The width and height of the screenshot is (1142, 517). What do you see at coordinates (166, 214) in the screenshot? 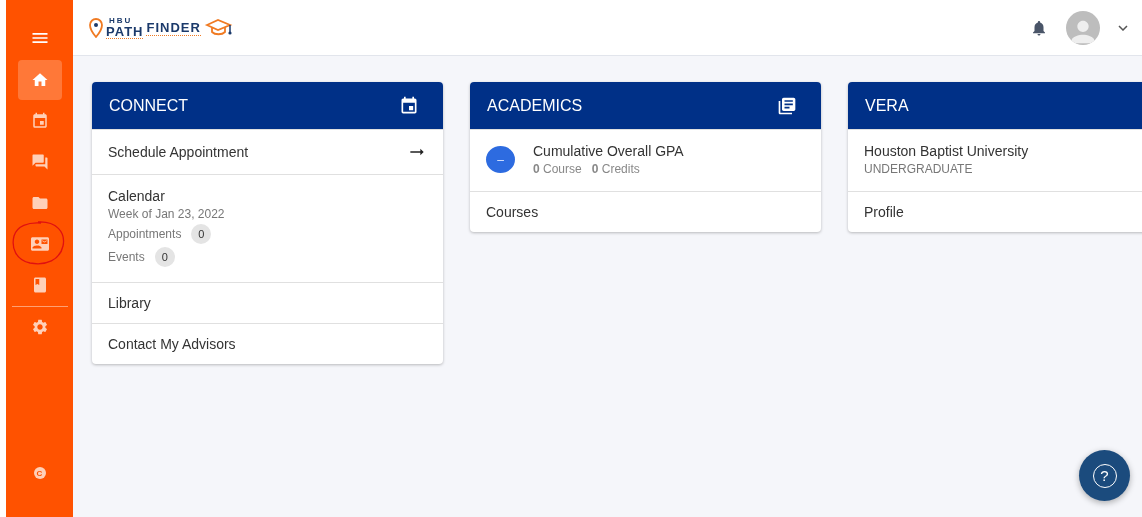
I see `week-label: Week of Jan 23, 2022` at bounding box center [166, 214].